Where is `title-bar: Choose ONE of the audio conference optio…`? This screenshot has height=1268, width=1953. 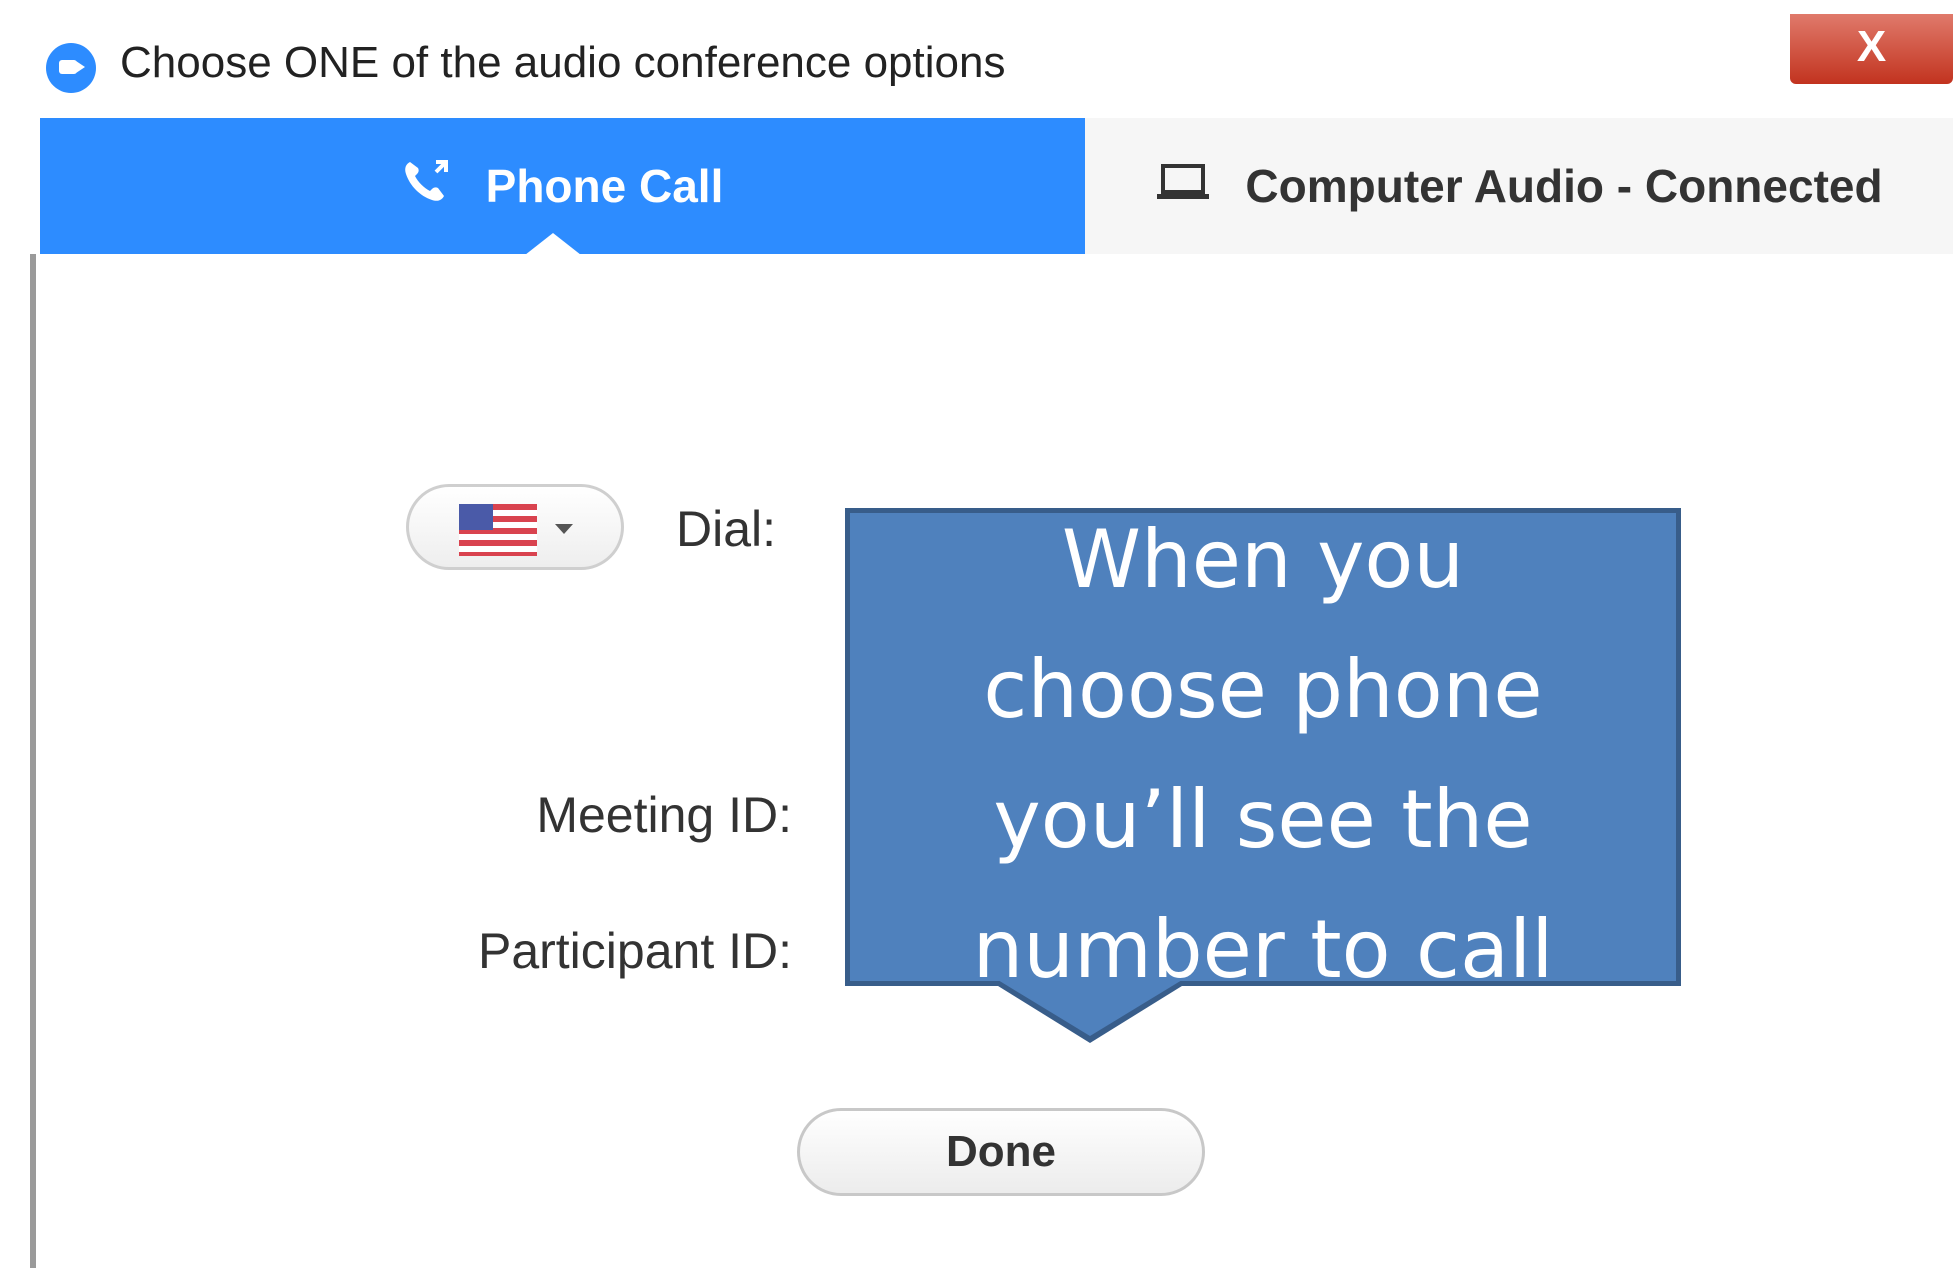 title-bar: Choose ONE of the audio conference optio… is located at coordinates (991, 59).